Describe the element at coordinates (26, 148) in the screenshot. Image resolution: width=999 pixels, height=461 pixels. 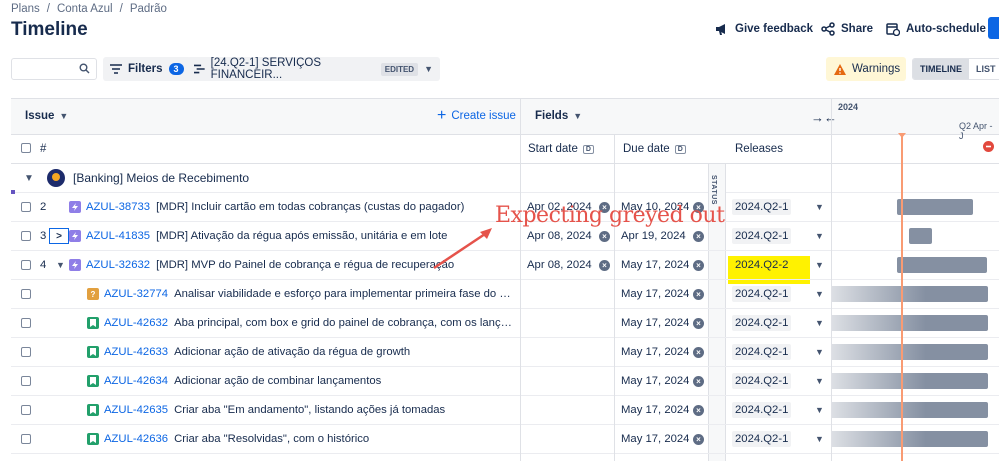
I see `select-all-checkbox` at that location.